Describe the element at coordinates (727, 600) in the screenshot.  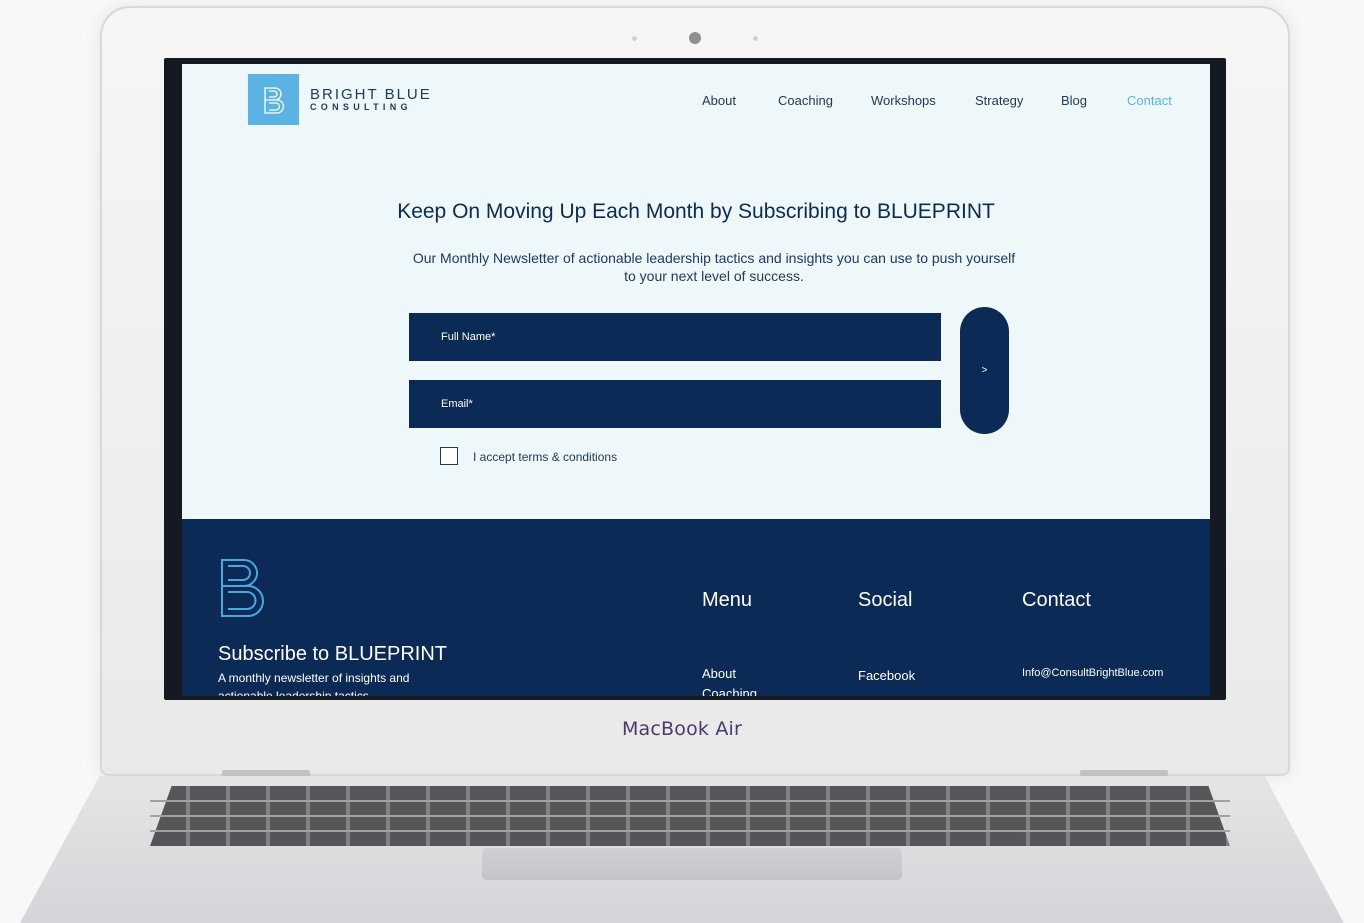
I see `footer-menu-heading: Menu` at that location.